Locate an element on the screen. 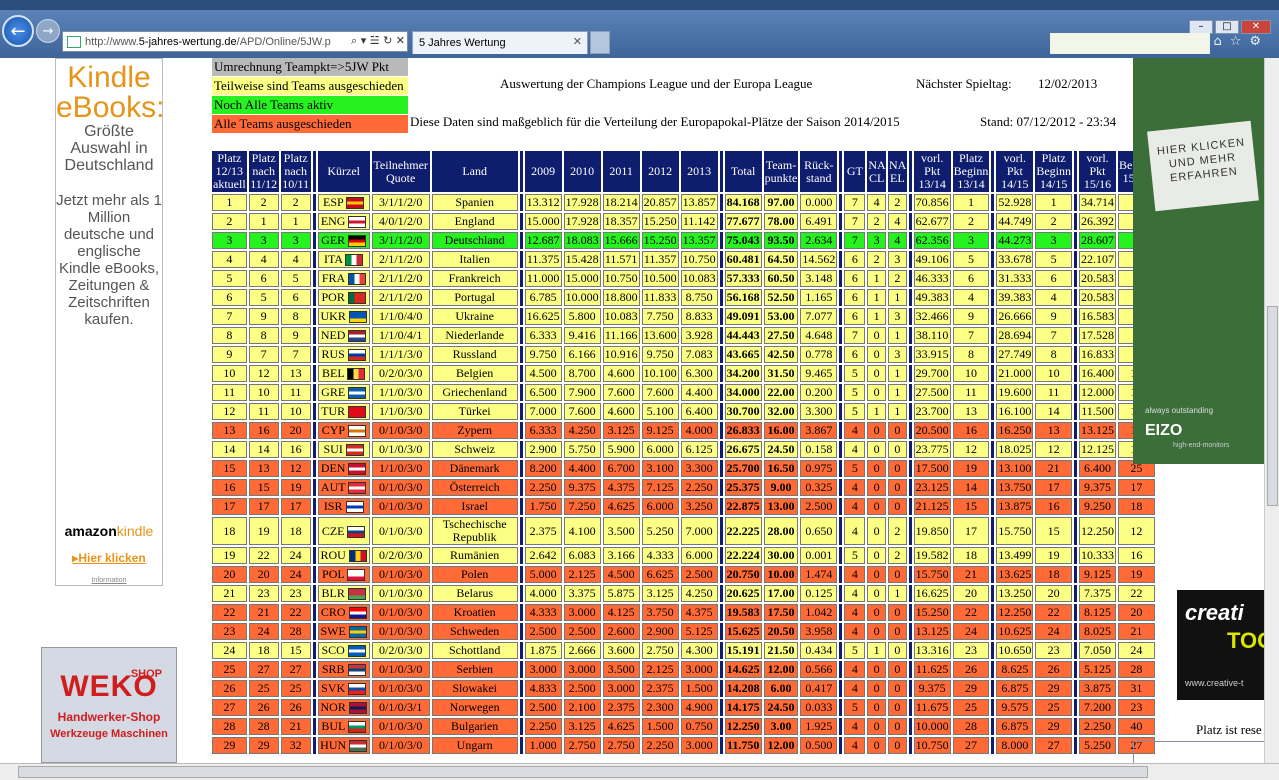 Image resolution: width=1279 pixels, height=780 pixels. table-cell: 93.50 is located at coordinates (781, 240).